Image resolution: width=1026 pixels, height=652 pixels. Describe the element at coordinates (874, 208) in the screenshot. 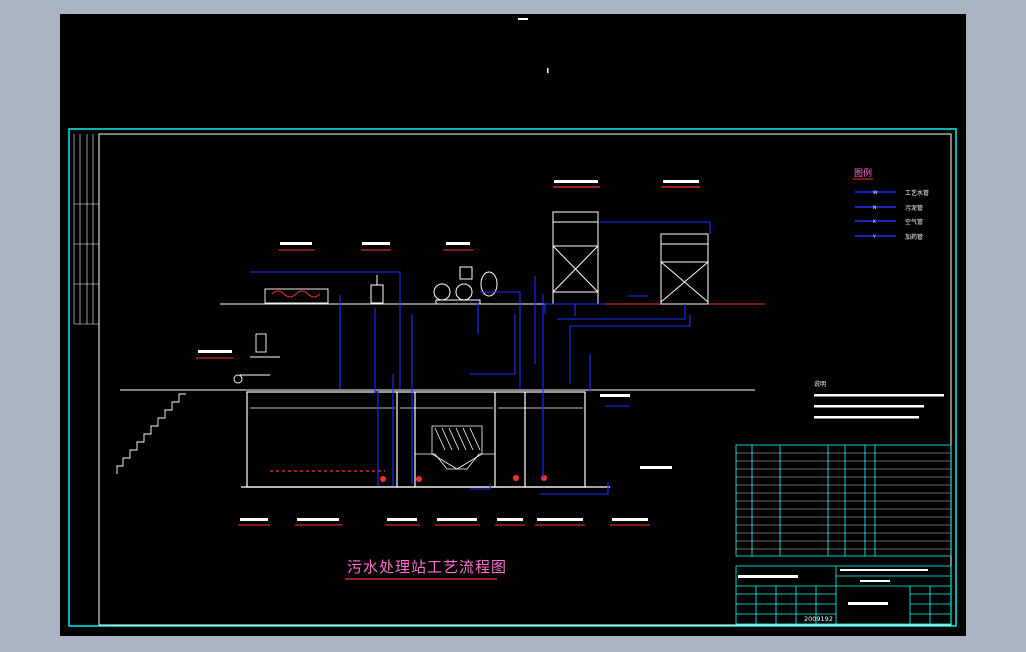

I see `legend-code: N` at that location.